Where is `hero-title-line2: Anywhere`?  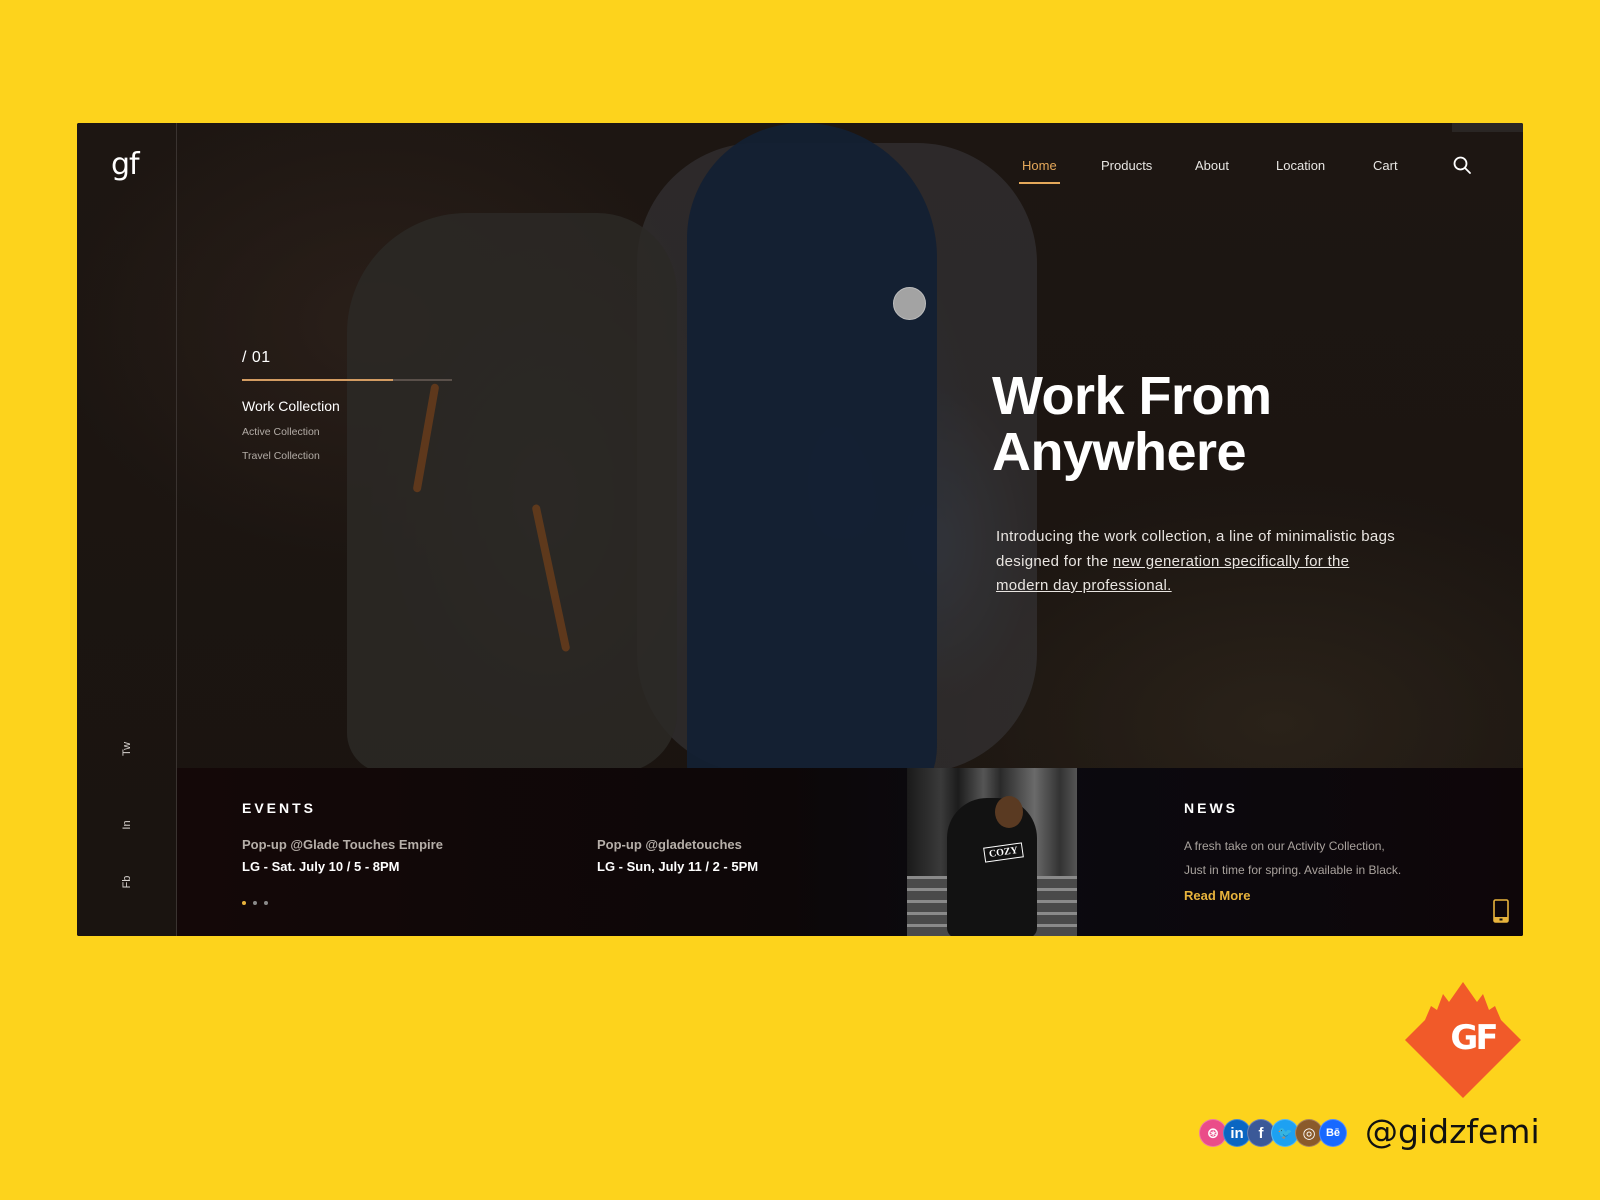 hero-title-line2: Anywhere is located at coordinates (1119, 452).